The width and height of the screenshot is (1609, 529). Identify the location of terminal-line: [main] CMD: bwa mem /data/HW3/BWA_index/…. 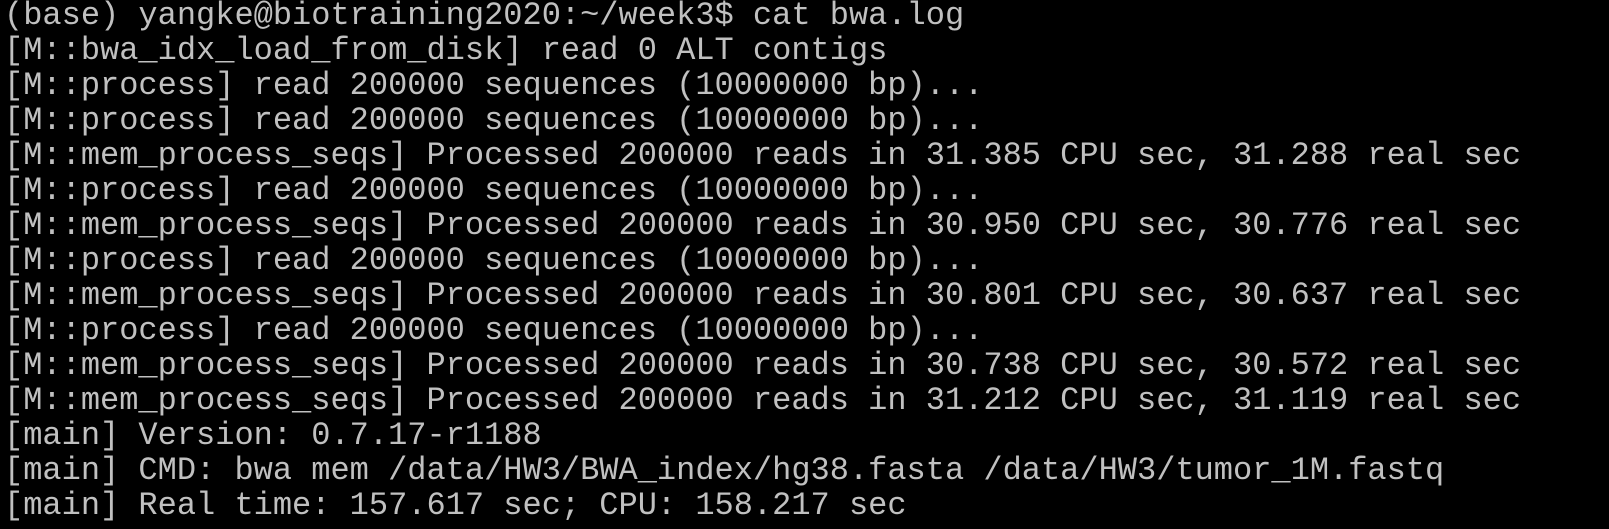
(724, 470).